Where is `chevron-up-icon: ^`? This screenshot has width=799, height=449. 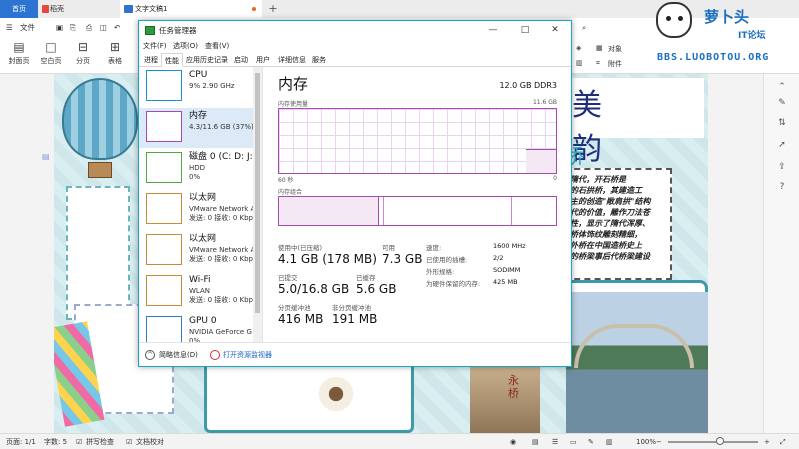
chevron-up-icon: ^ is located at coordinates (150, 355).